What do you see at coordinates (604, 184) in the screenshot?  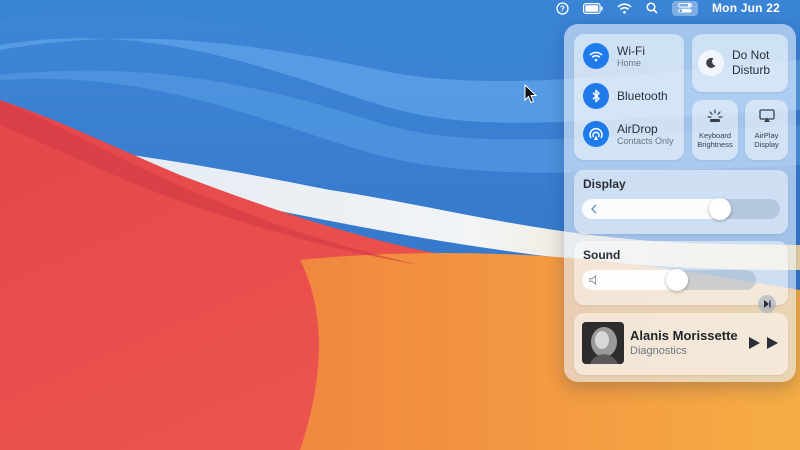 I see `display-title: Display` at bounding box center [604, 184].